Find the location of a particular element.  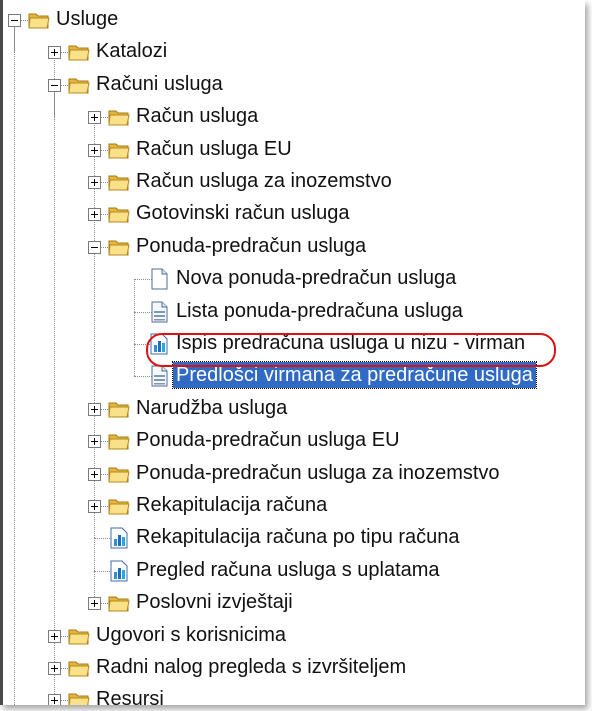

tree-node-label: Katalozi is located at coordinates (131, 51).